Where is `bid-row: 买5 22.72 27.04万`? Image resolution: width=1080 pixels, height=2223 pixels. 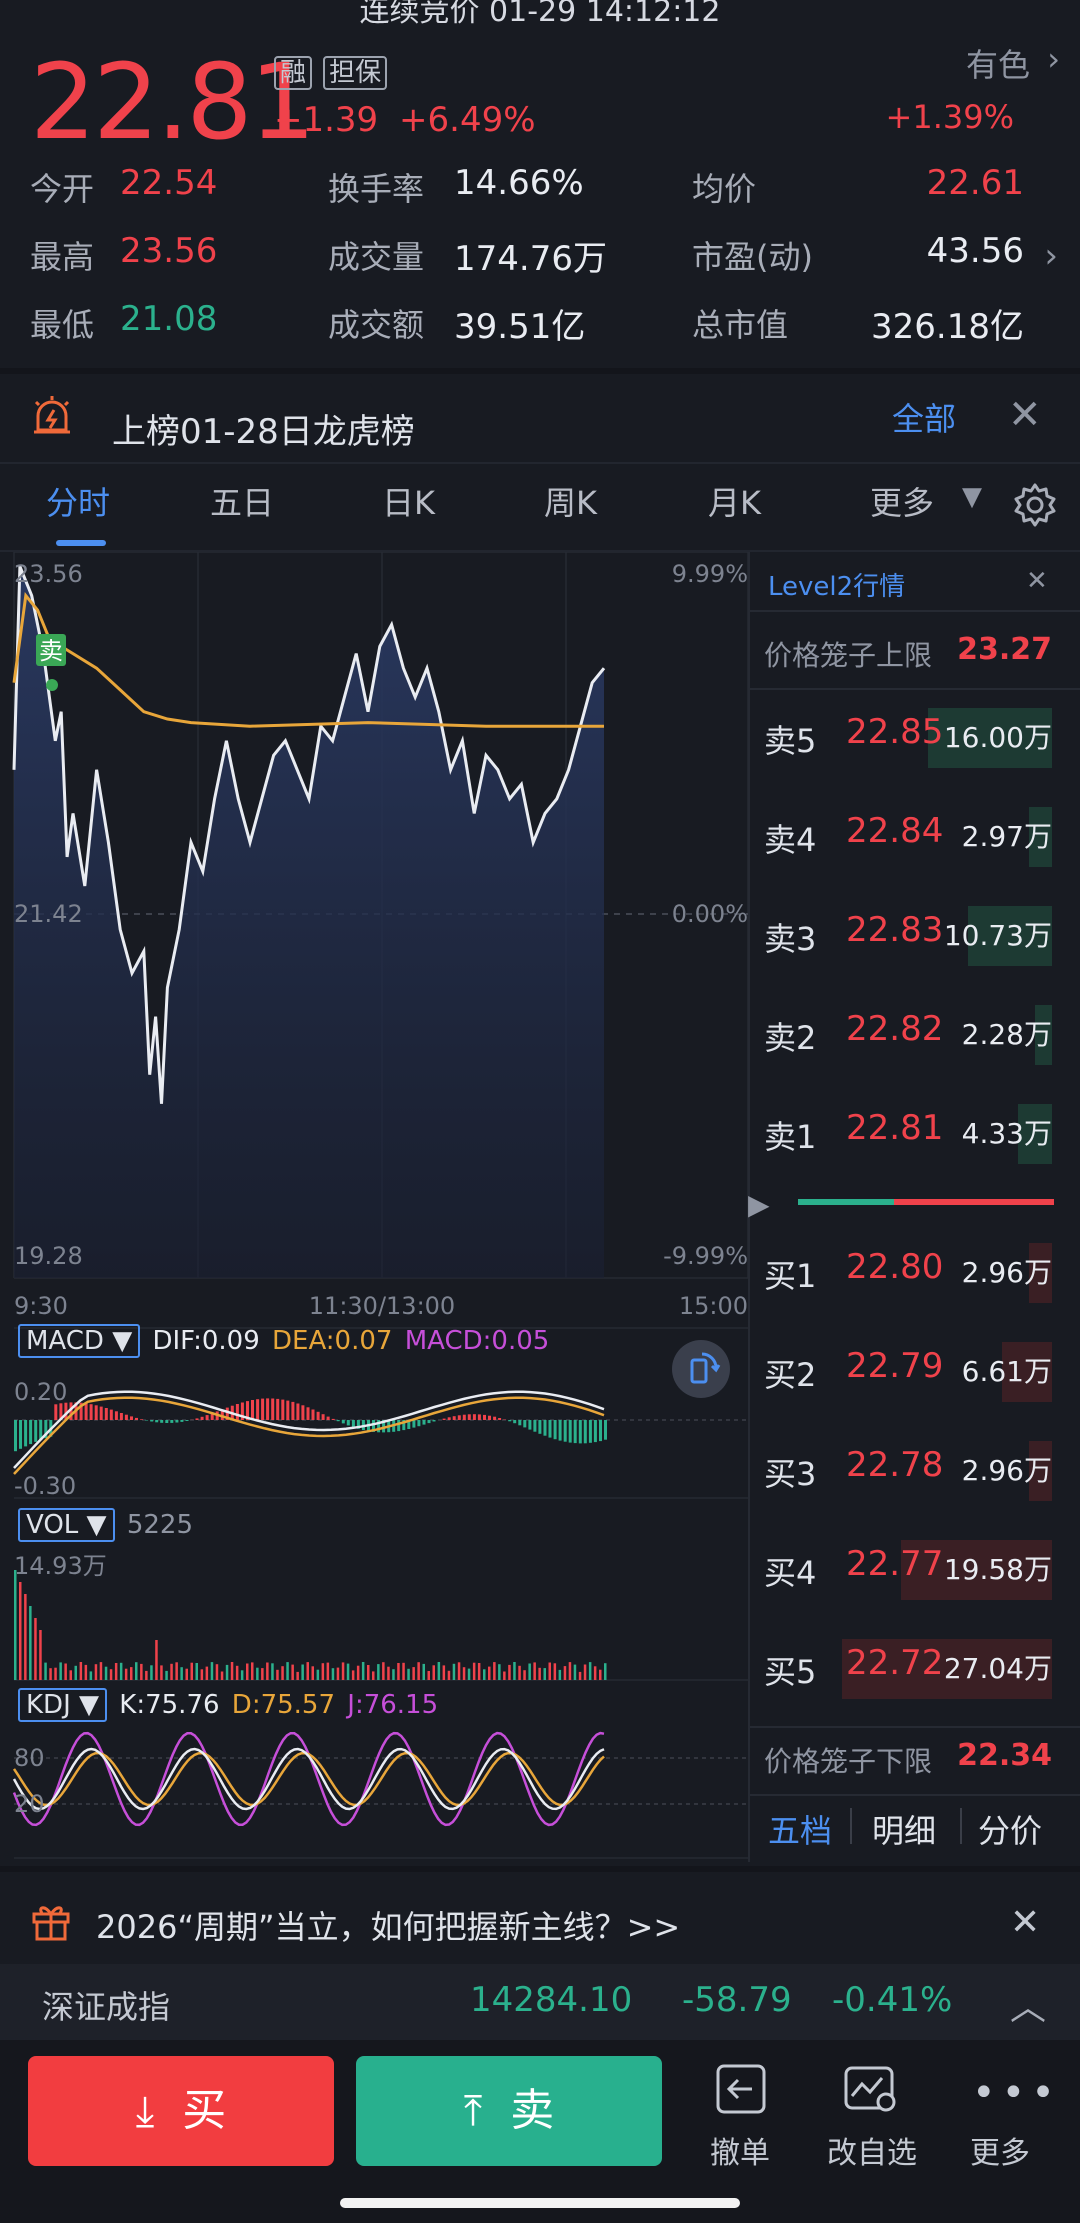
bid-row: 买5 22.72 27.04万 is located at coordinates (902, 1669).